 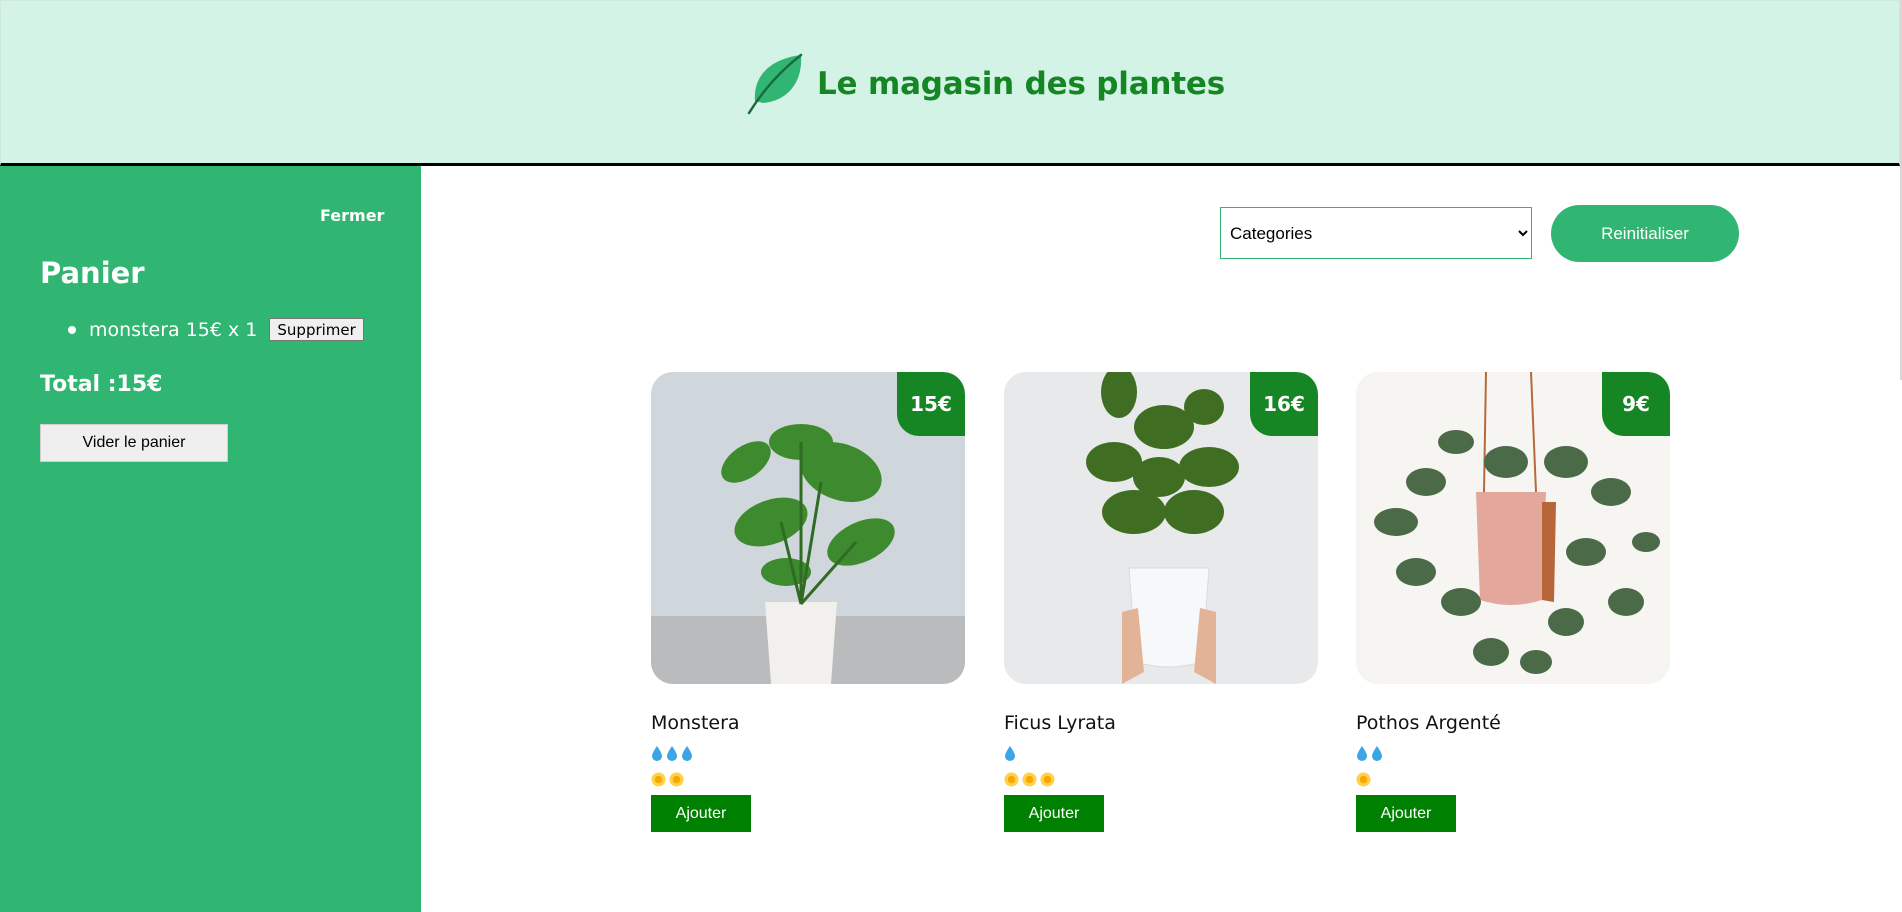 I want to click on cart-list: monstera 15€ x 1 Supprimer, so click(x=216, y=329).